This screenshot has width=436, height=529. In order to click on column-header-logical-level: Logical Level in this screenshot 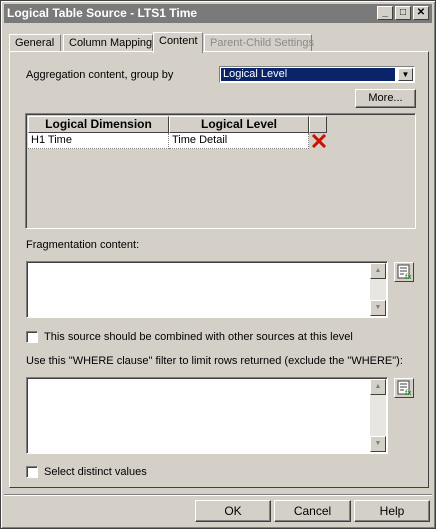, I will do `click(239, 124)`.